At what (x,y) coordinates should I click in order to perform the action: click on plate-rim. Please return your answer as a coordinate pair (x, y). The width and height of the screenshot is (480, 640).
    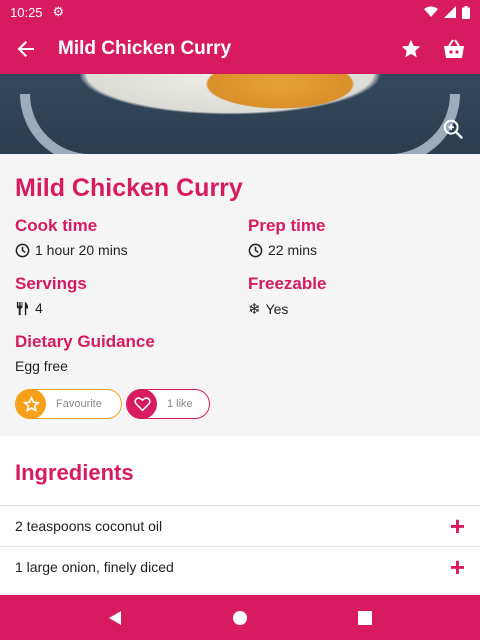
    Looking at the image, I should click on (240, 124).